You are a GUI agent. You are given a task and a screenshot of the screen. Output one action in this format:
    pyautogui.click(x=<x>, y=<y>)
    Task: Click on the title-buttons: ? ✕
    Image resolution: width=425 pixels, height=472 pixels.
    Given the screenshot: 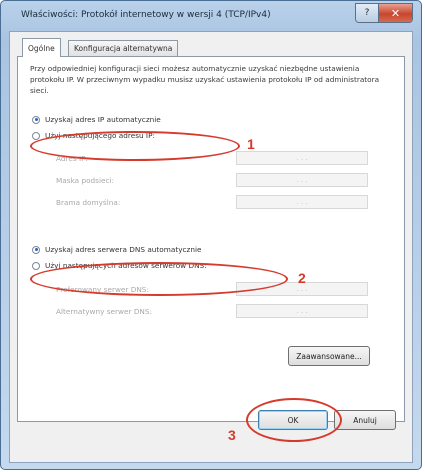 What is the action you would take?
    pyautogui.click(x=384, y=13)
    